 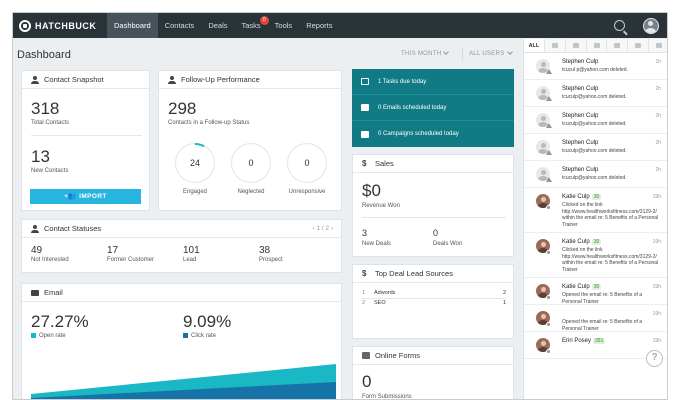 I want to click on feed-tab-alerts, so click(x=658, y=45).